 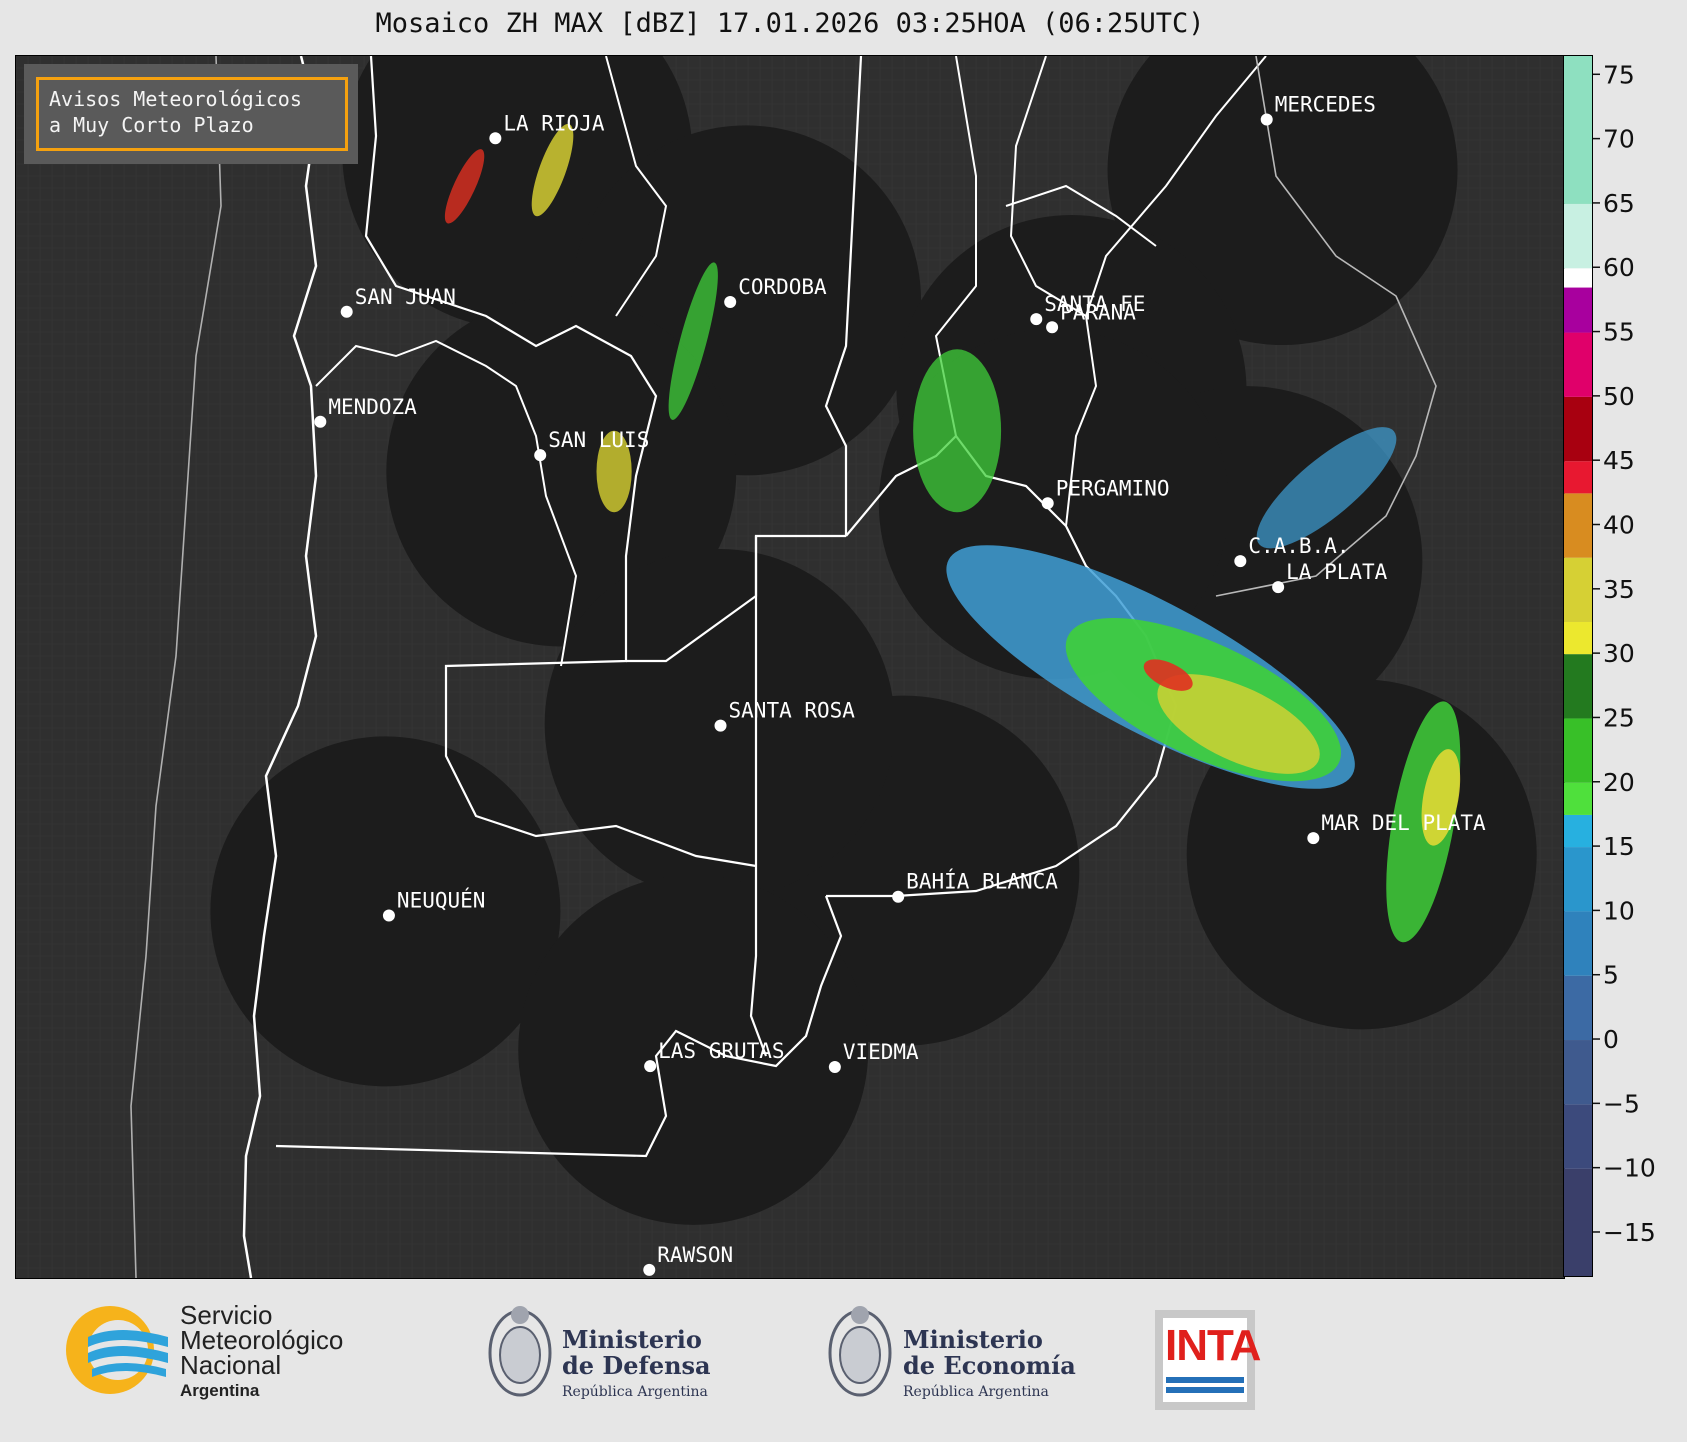 What do you see at coordinates (151, 125) in the screenshot?
I see `alert-line-2: a Muy Corto Plazo` at bounding box center [151, 125].